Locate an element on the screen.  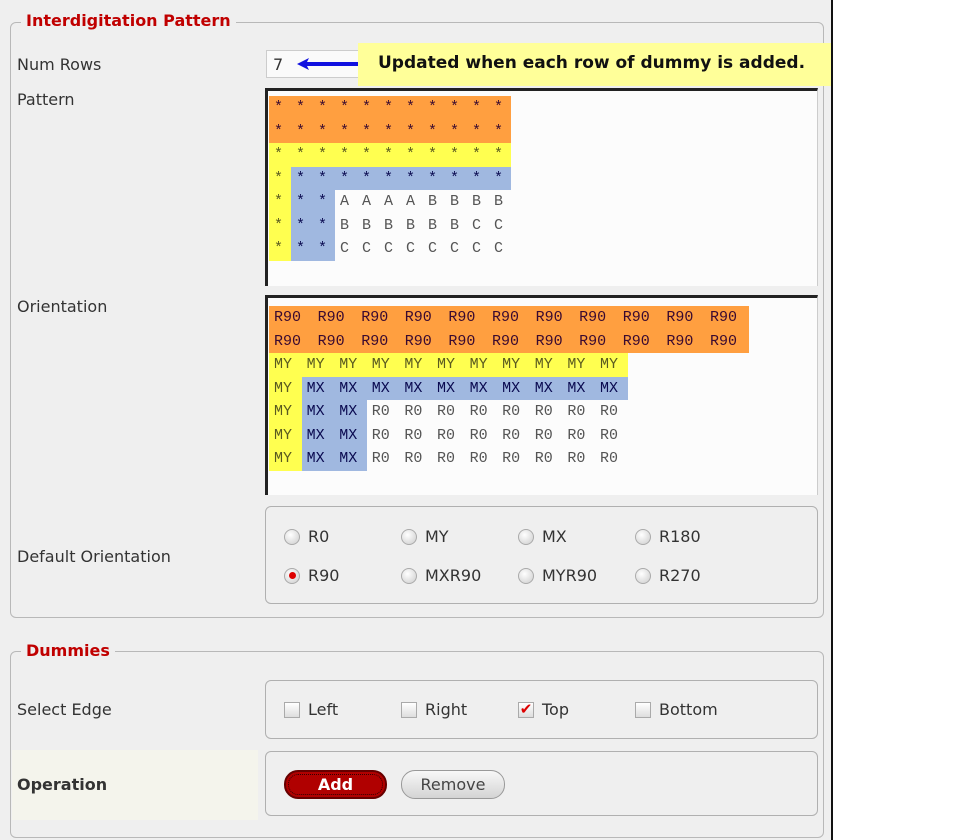
radio-option-r90: R90 is located at coordinates (311, 575).